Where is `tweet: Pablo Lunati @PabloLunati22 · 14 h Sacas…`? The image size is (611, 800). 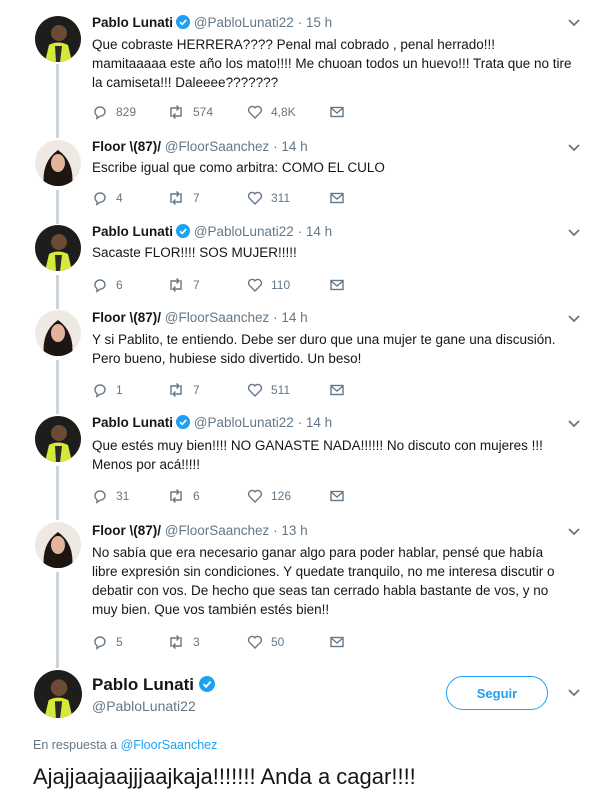
tweet: Pablo Lunati @PabloLunati22 · 14 h Sacas… is located at coordinates (305, 262).